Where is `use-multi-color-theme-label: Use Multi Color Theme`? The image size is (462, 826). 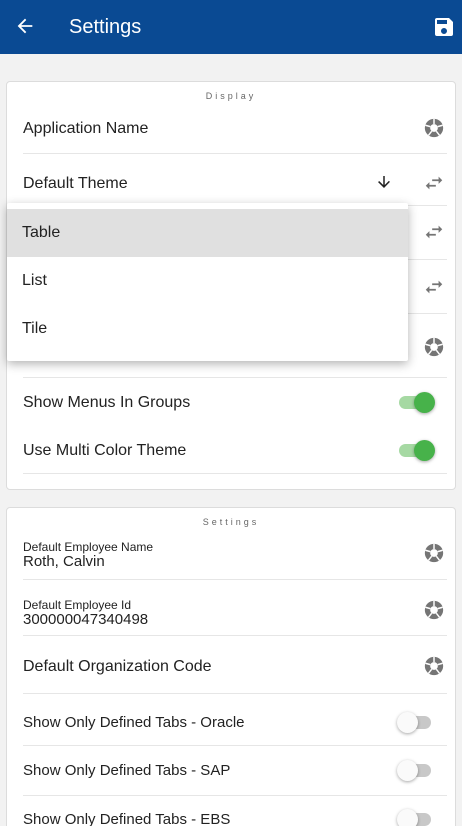
use-multi-color-theme-label: Use Multi Color Theme is located at coordinates (105, 450).